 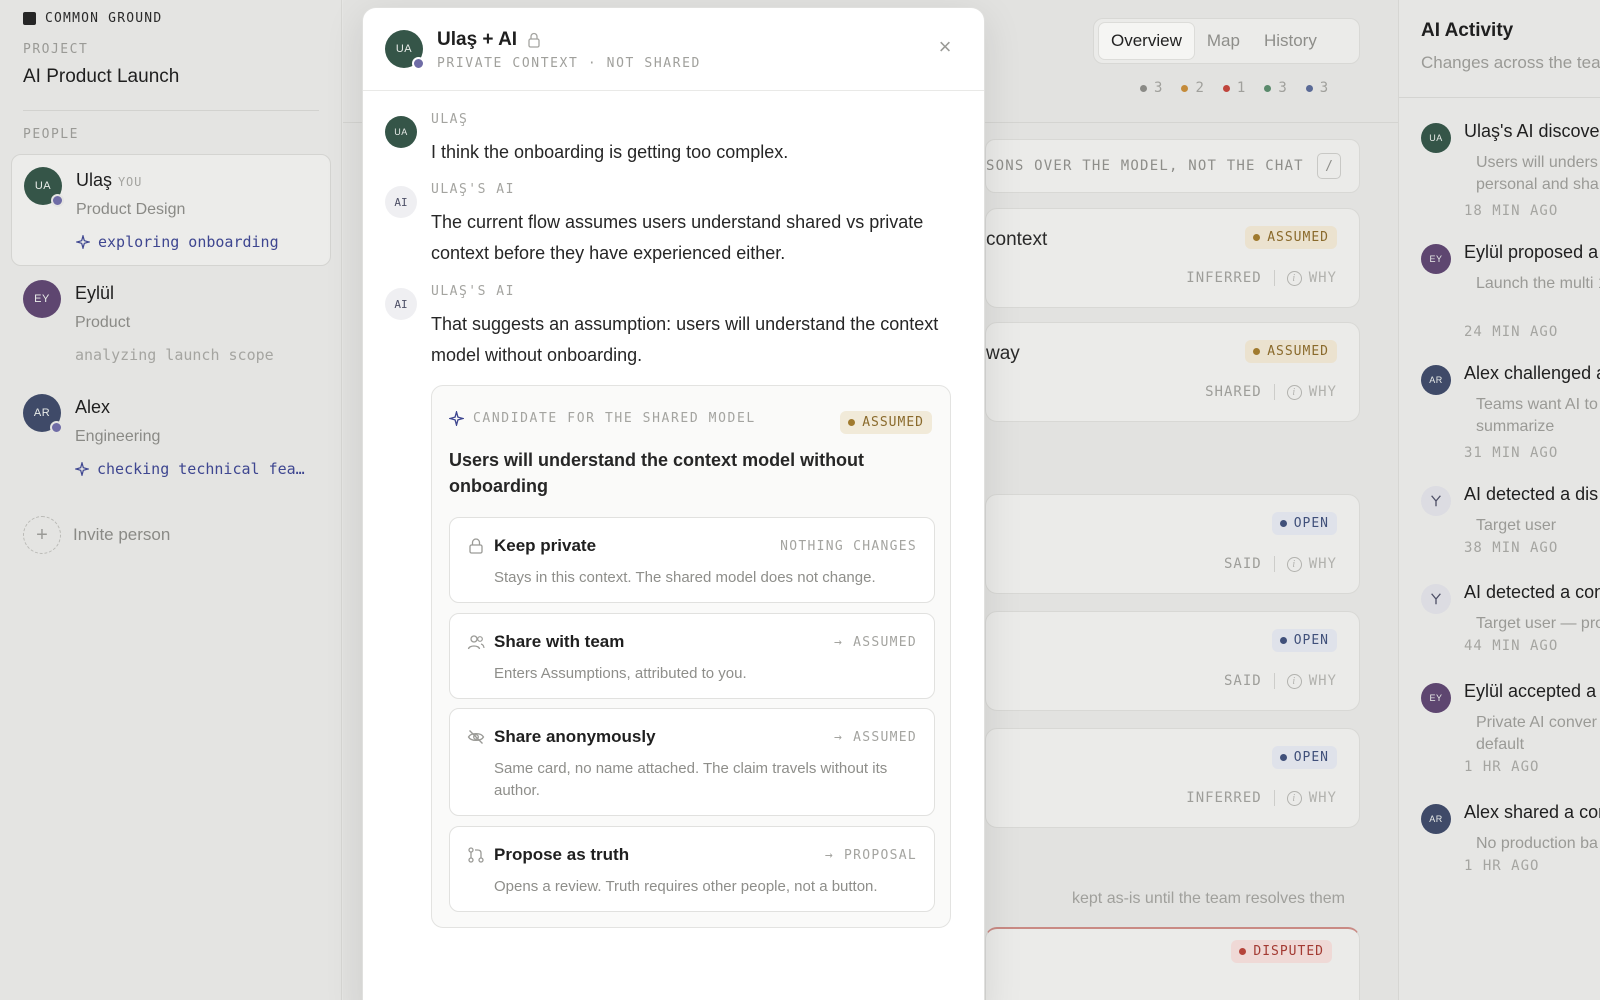 What do you see at coordinates (130, 182) in the screenshot?
I see `you-tag: YOU` at bounding box center [130, 182].